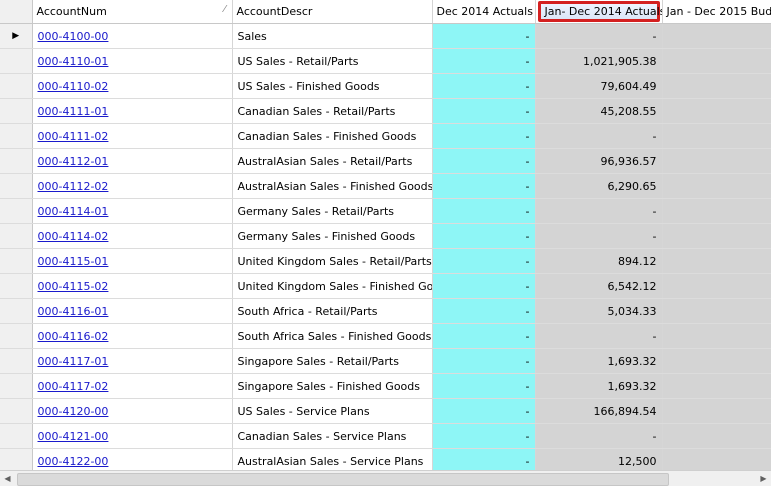  Describe the element at coordinates (332, 111) in the screenshot. I see `account-descr-cell: Canadian Sales - Retail/Parts` at that location.